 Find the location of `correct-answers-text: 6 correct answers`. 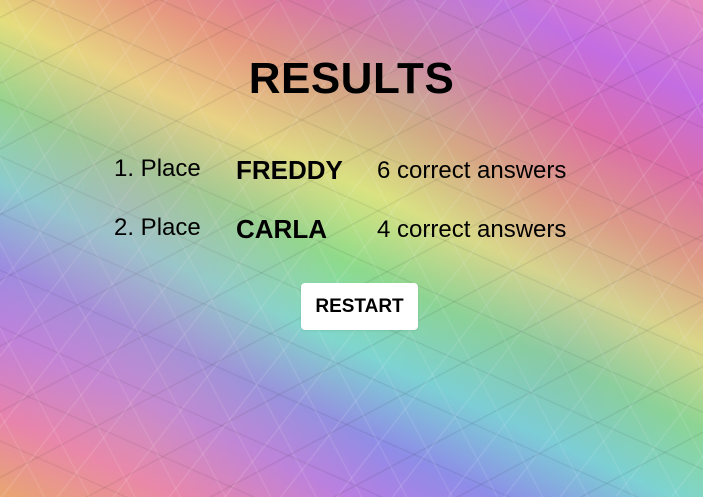

correct-answers-text: 6 correct answers is located at coordinates (472, 170).